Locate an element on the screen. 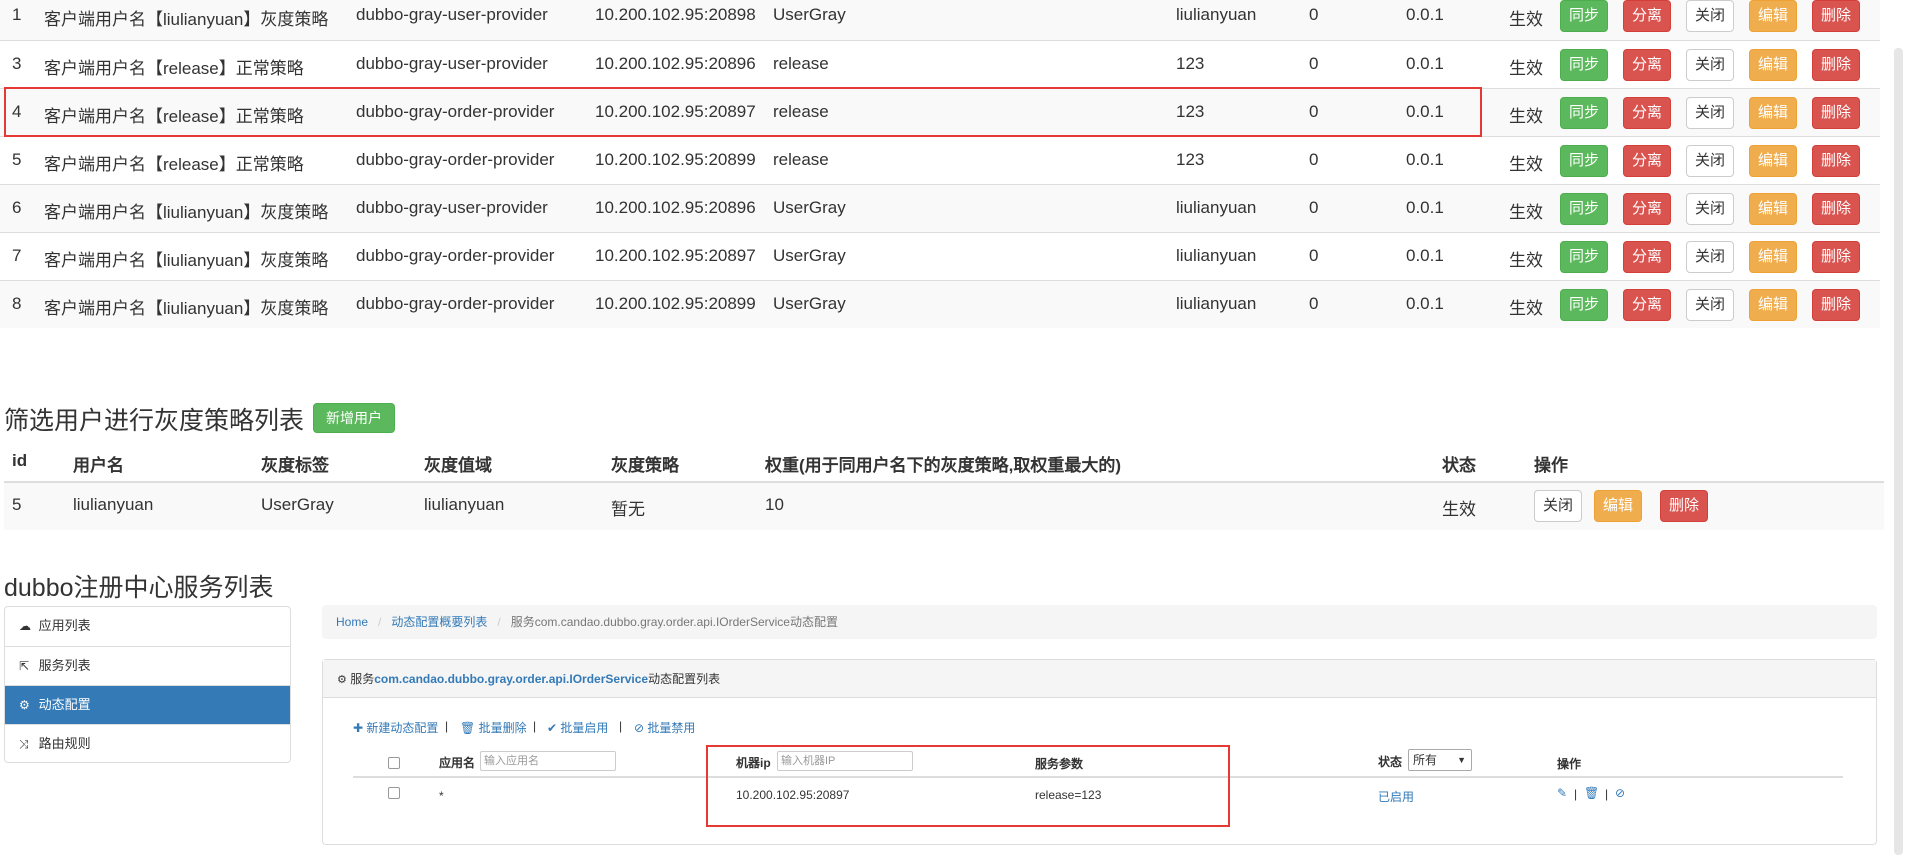 The image size is (1909, 855). batch-enable-link: ✔ 批量启用 is located at coordinates (577, 727).